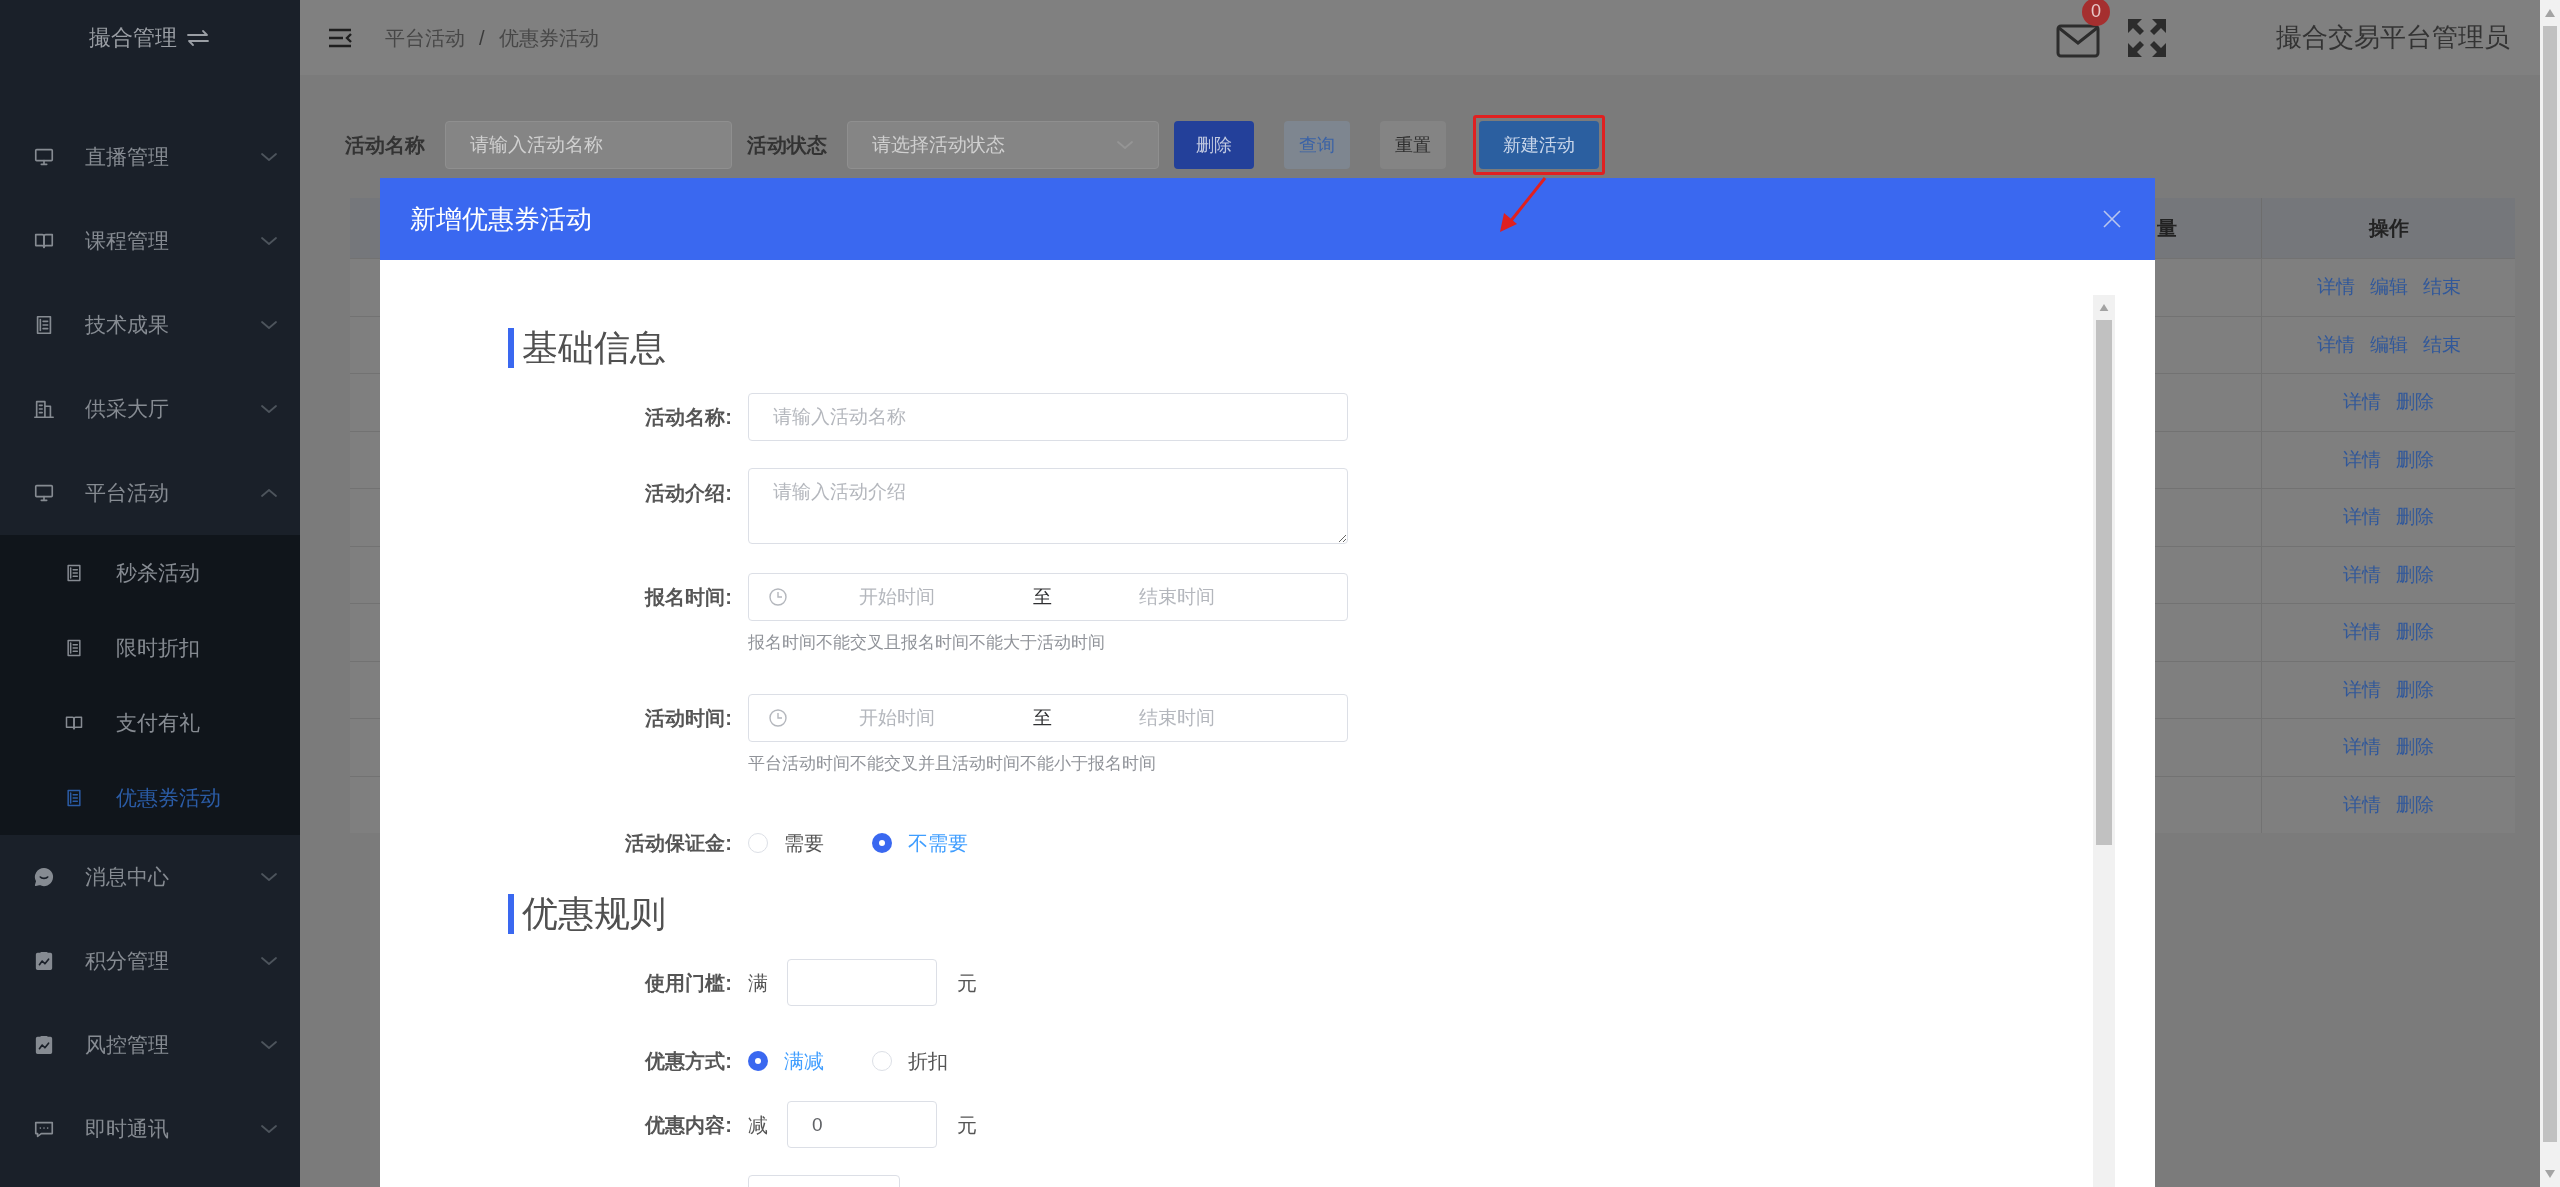 This screenshot has width=2560, height=1187. Describe the element at coordinates (548, 38) in the screenshot. I see `breadcrumb-item: 优惠券活动` at that location.